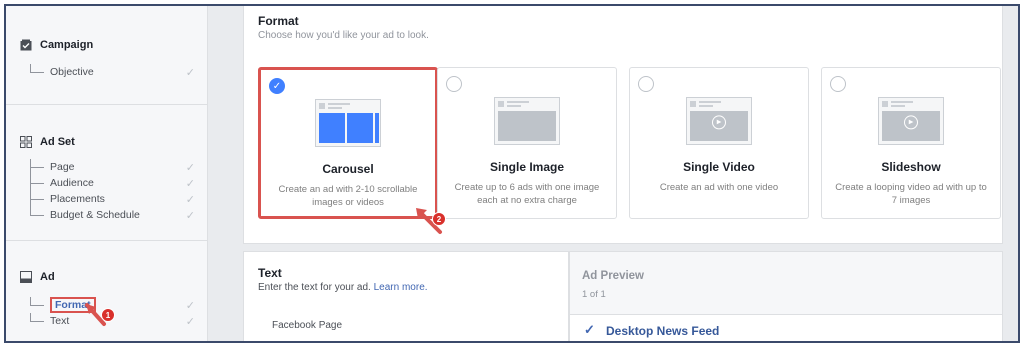  Describe the element at coordinates (343, 35) in the screenshot. I see `section-subtitle-format: Choose how you'd like your ad to look.` at that location.